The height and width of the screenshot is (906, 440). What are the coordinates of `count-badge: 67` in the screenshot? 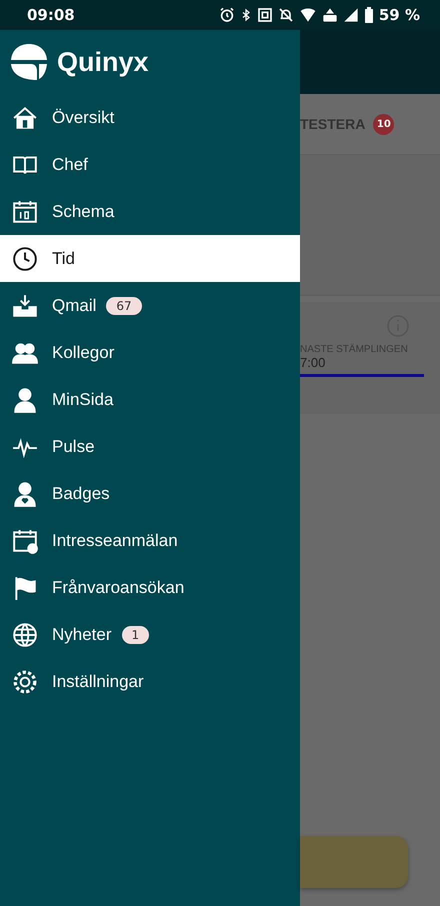 It's located at (124, 305).